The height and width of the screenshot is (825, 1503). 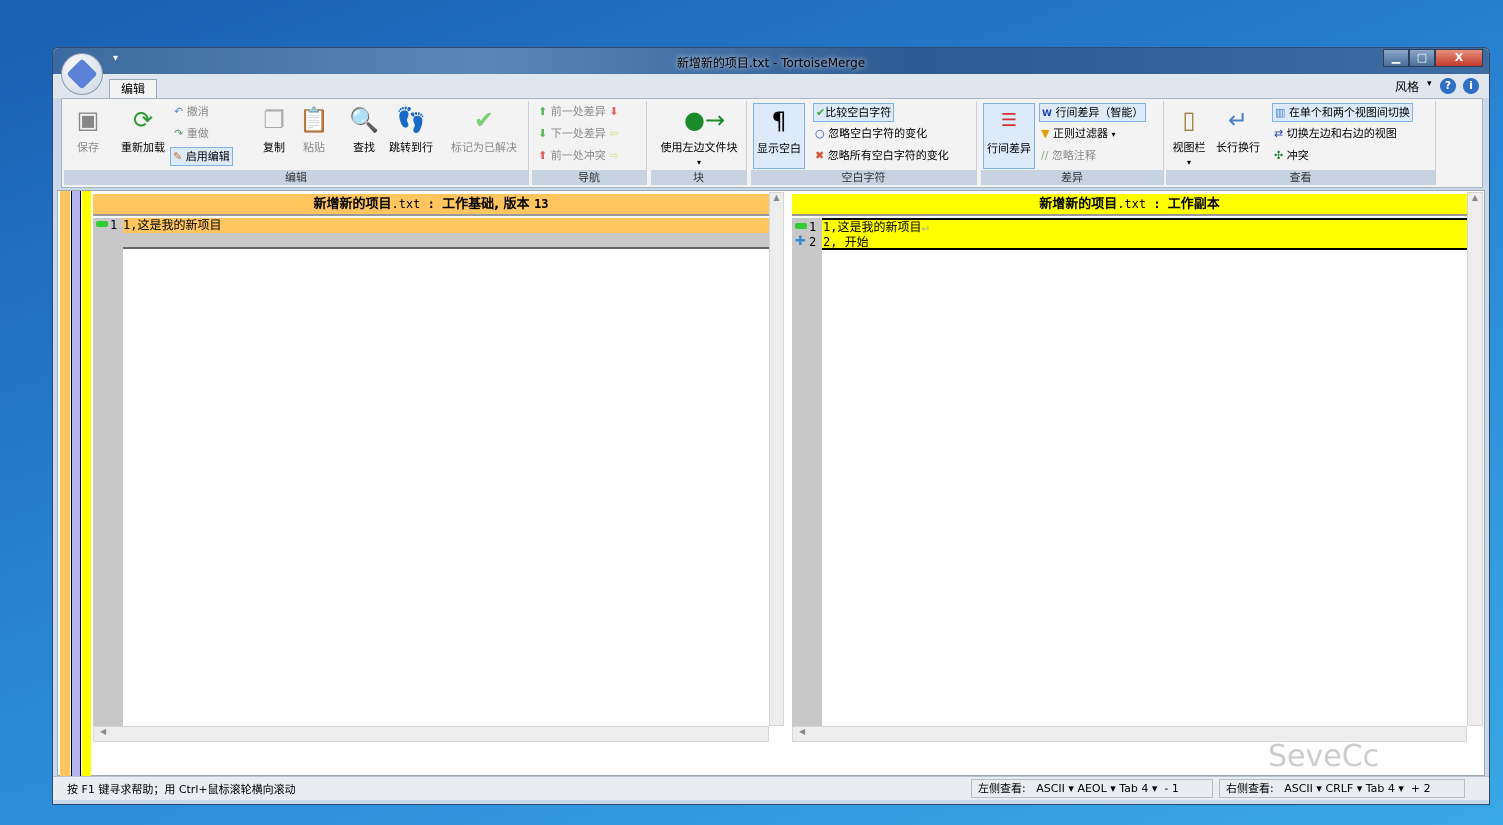 I want to click on group-label: 块, so click(x=698, y=177).